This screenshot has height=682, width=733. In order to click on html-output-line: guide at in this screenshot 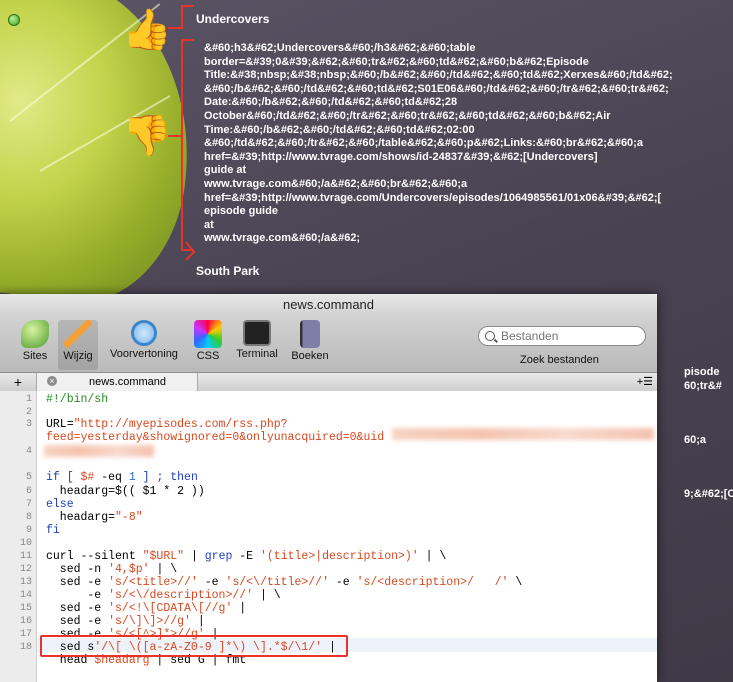, I will do `click(225, 170)`.